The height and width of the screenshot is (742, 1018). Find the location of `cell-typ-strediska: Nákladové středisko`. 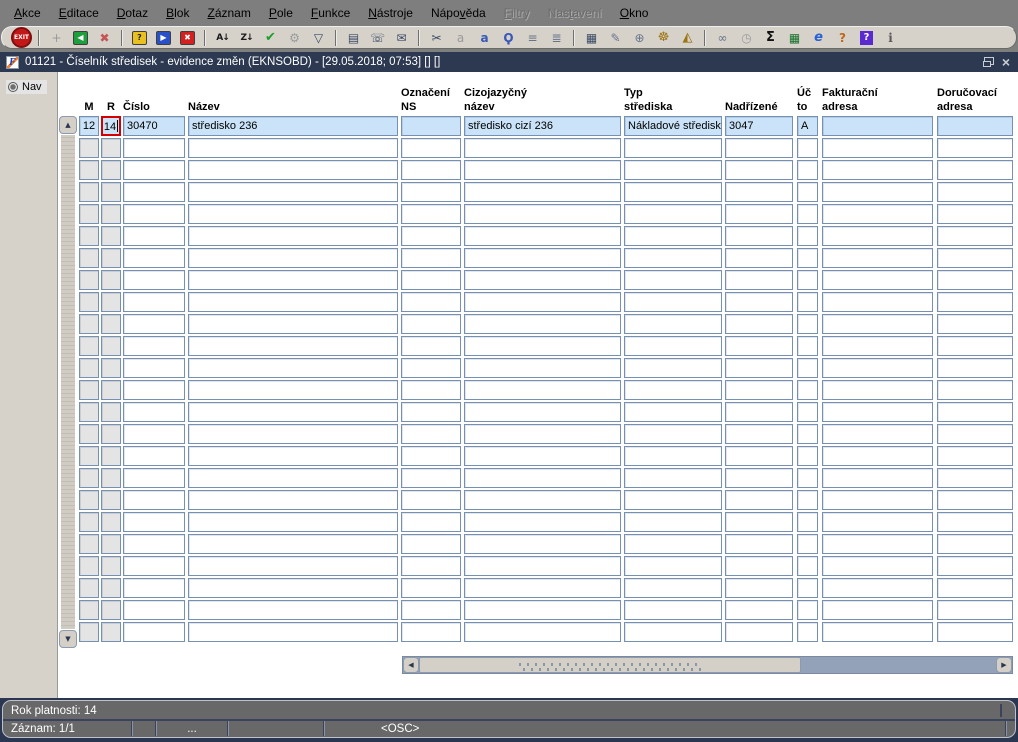

cell-typ-strediska: Nákladové středisko is located at coordinates (673, 126).